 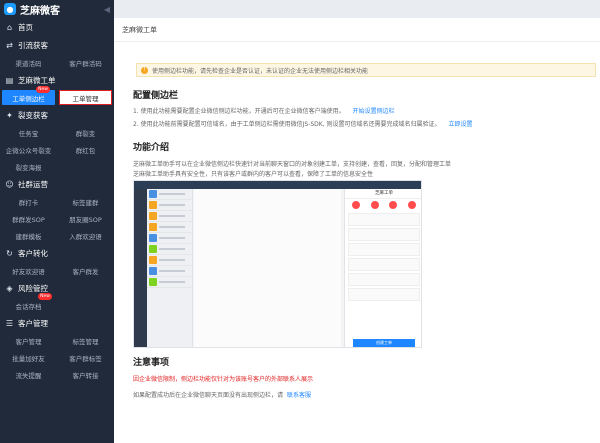 What do you see at coordinates (28, 340) in the screenshot?
I see `sidebar-item-customer-manage: 客户管理` at bounding box center [28, 340].